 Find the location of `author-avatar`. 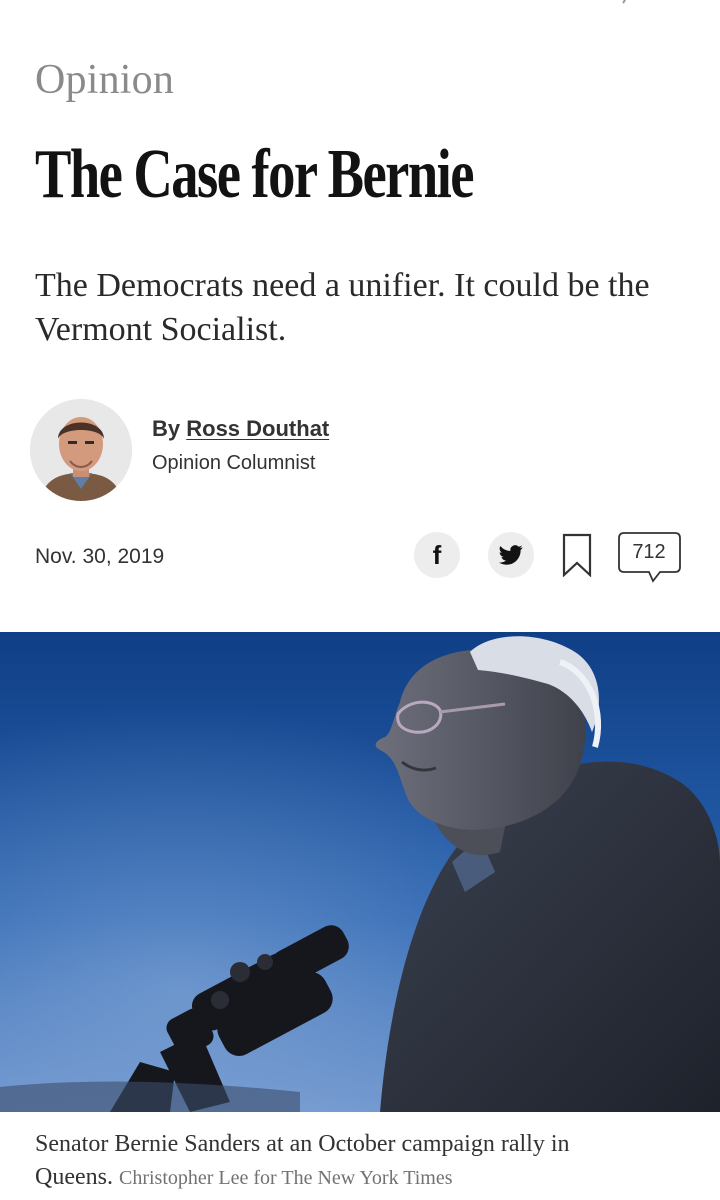

author-avatar is located at coordinates (81, 450).